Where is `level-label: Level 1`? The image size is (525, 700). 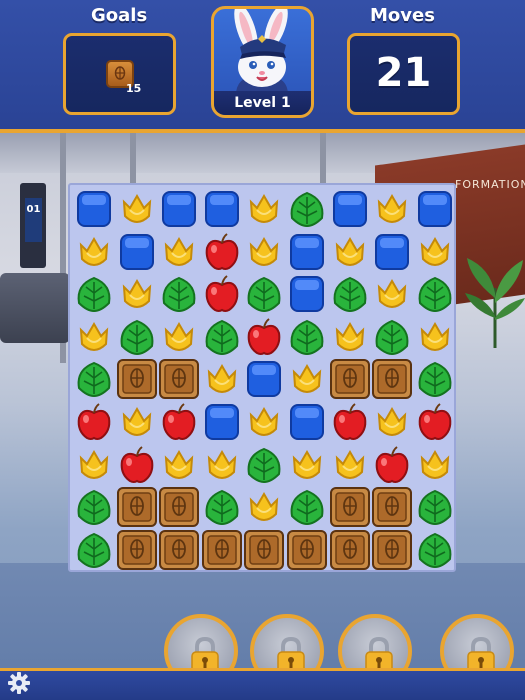
level-label: Level 1 is located at coordinates (262, 103).